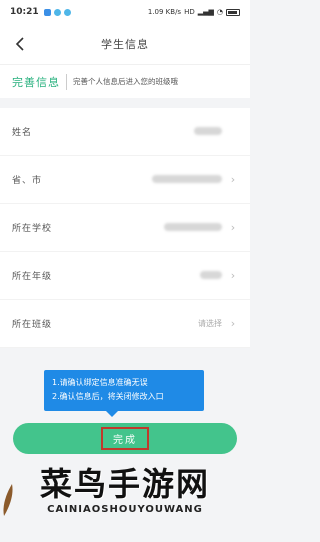 The image size is (320, 542). I want to click on tip-tag: 完善信息, so click(36, 82).